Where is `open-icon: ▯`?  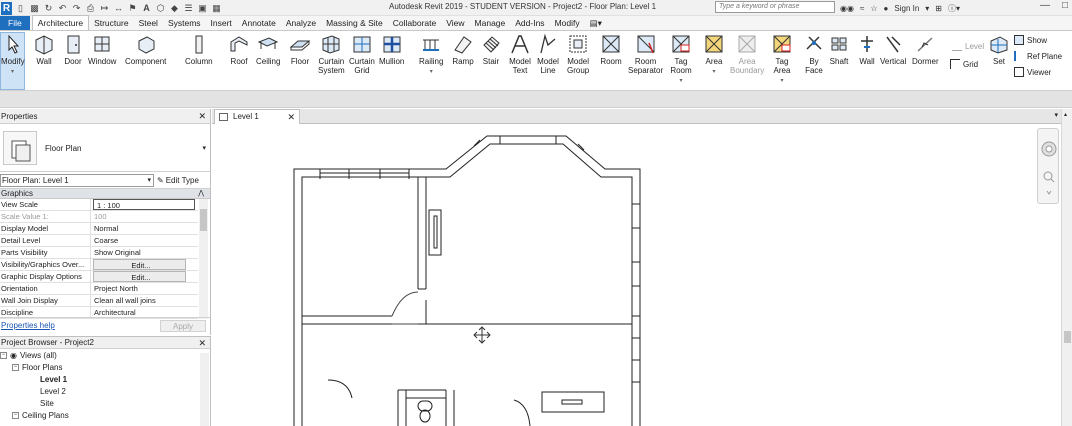
open-icon: ▯ is located at coordinates (20, 8).